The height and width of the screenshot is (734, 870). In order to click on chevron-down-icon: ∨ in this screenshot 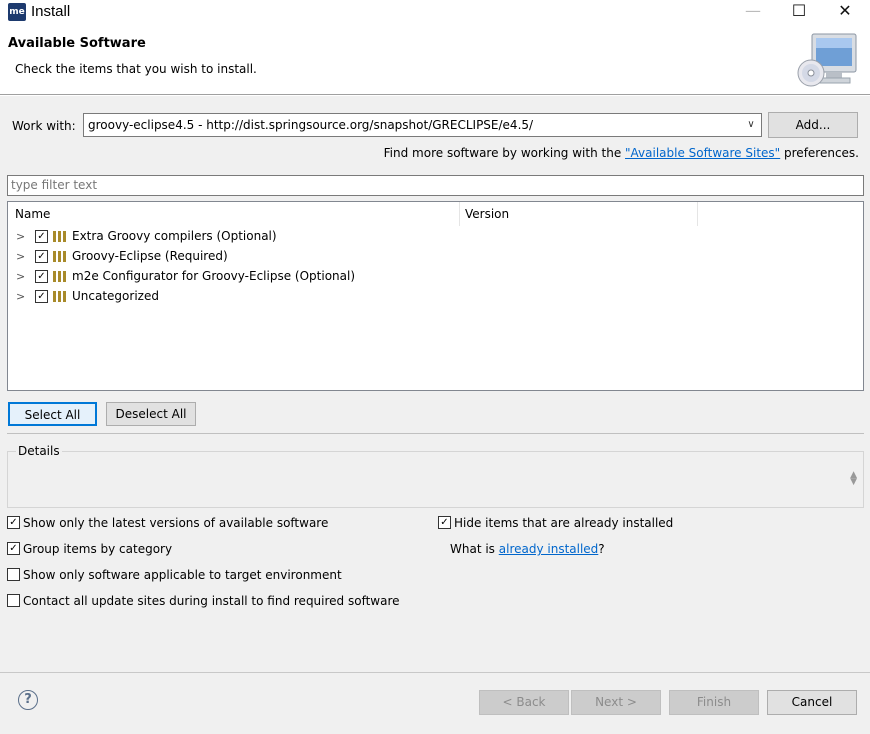, I will do `click(751, 125)`.